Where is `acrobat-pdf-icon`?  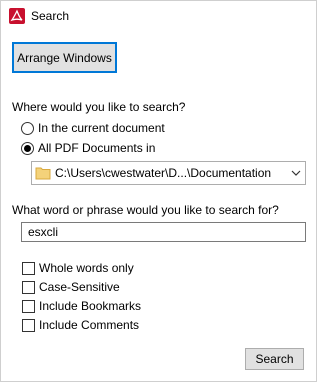 acrobat-pdf-icon is located at coordinates (17, 16).